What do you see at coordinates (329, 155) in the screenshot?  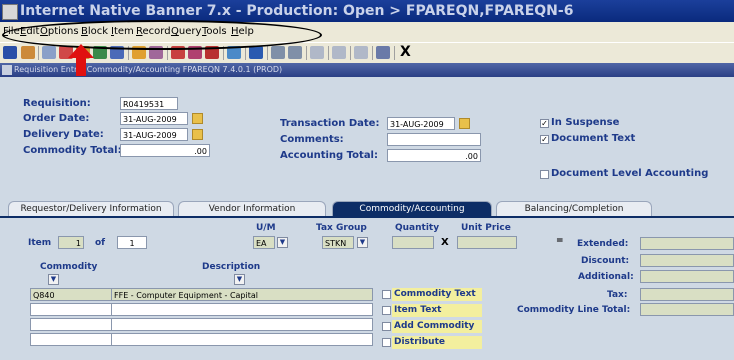 I see `accounting-total-label: Accounting Total:` at bounding box center [329, 155].